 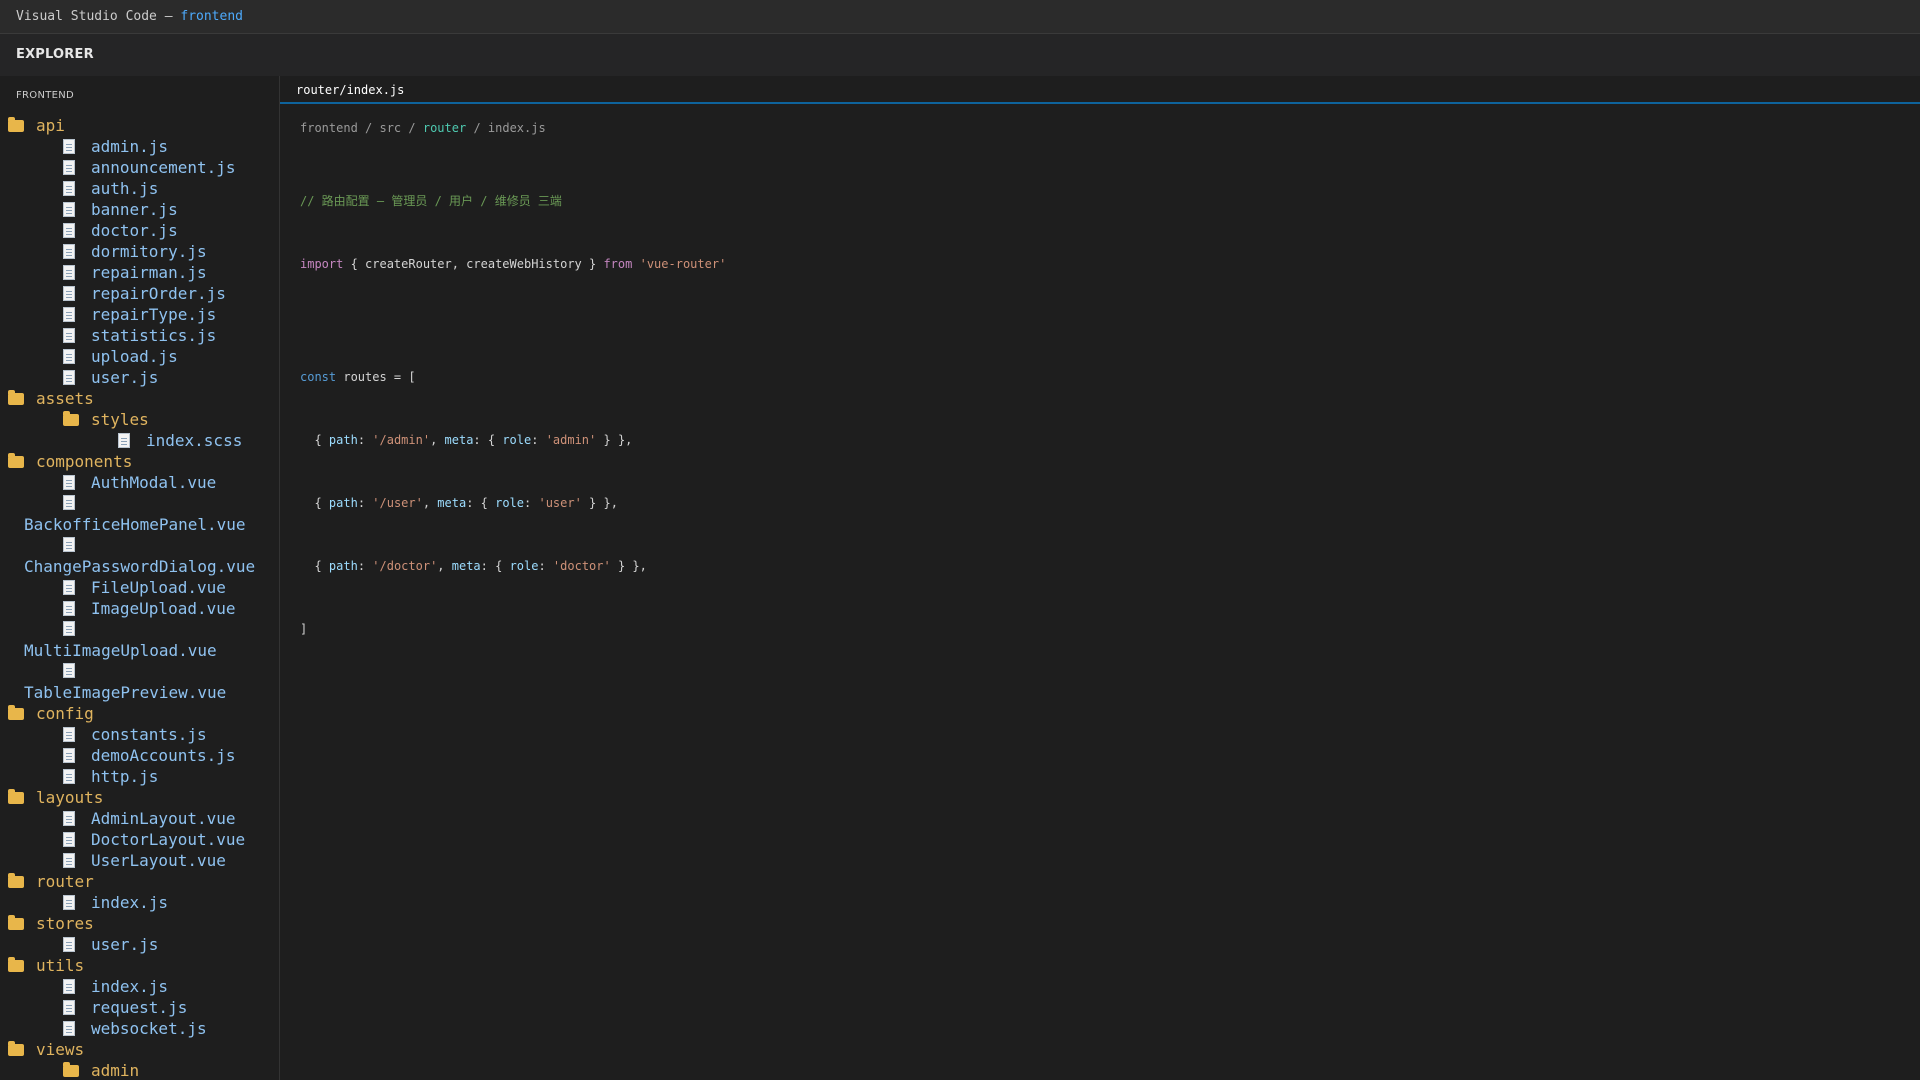 I want to click on folder-utils: utils, so click(x=139, y=965).